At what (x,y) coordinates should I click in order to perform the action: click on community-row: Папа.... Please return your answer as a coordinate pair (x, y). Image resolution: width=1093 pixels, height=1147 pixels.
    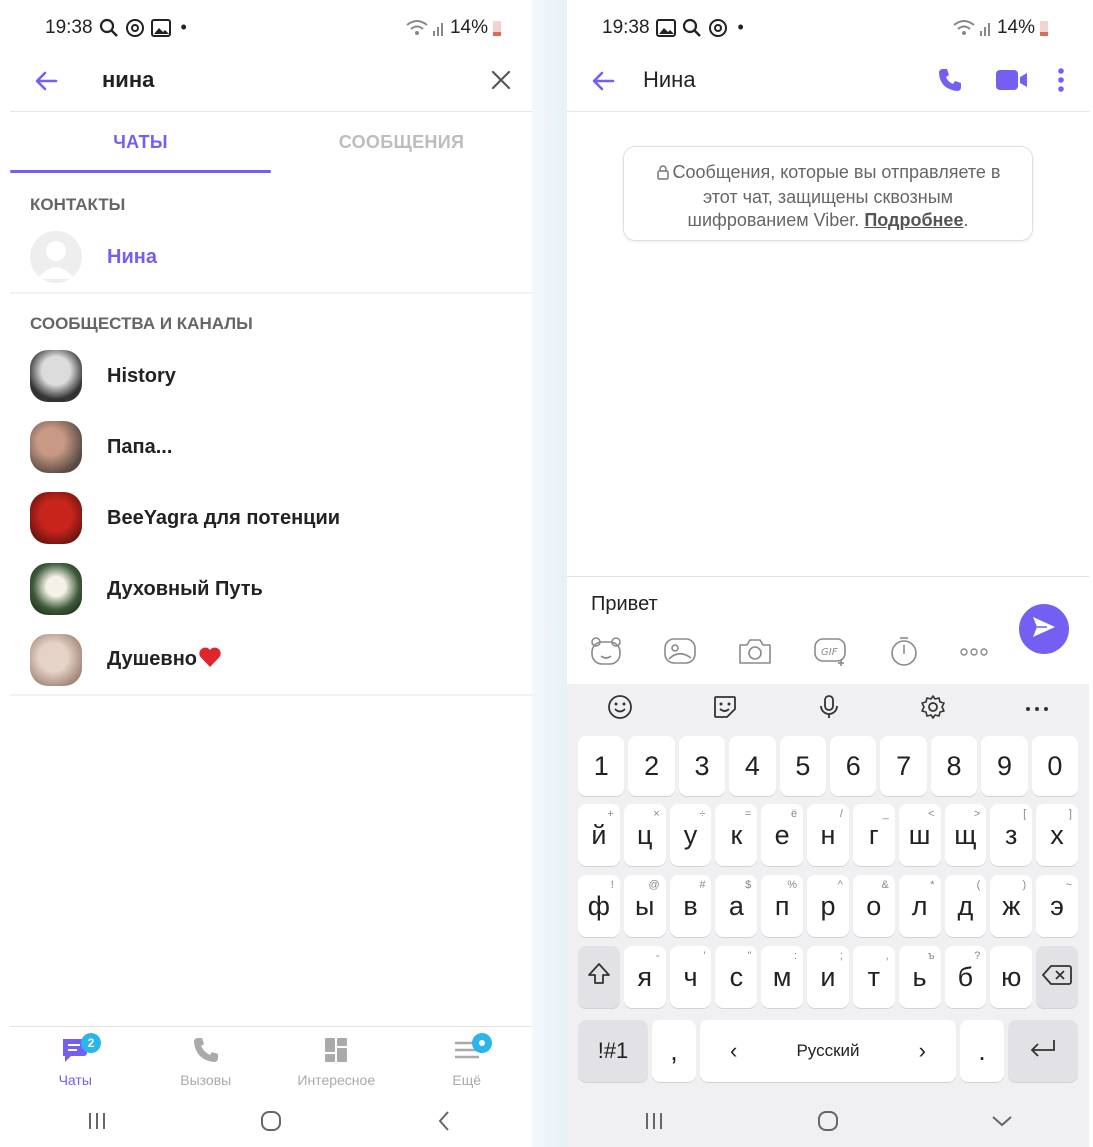
    Looking at the image, I should click on (271, 447).